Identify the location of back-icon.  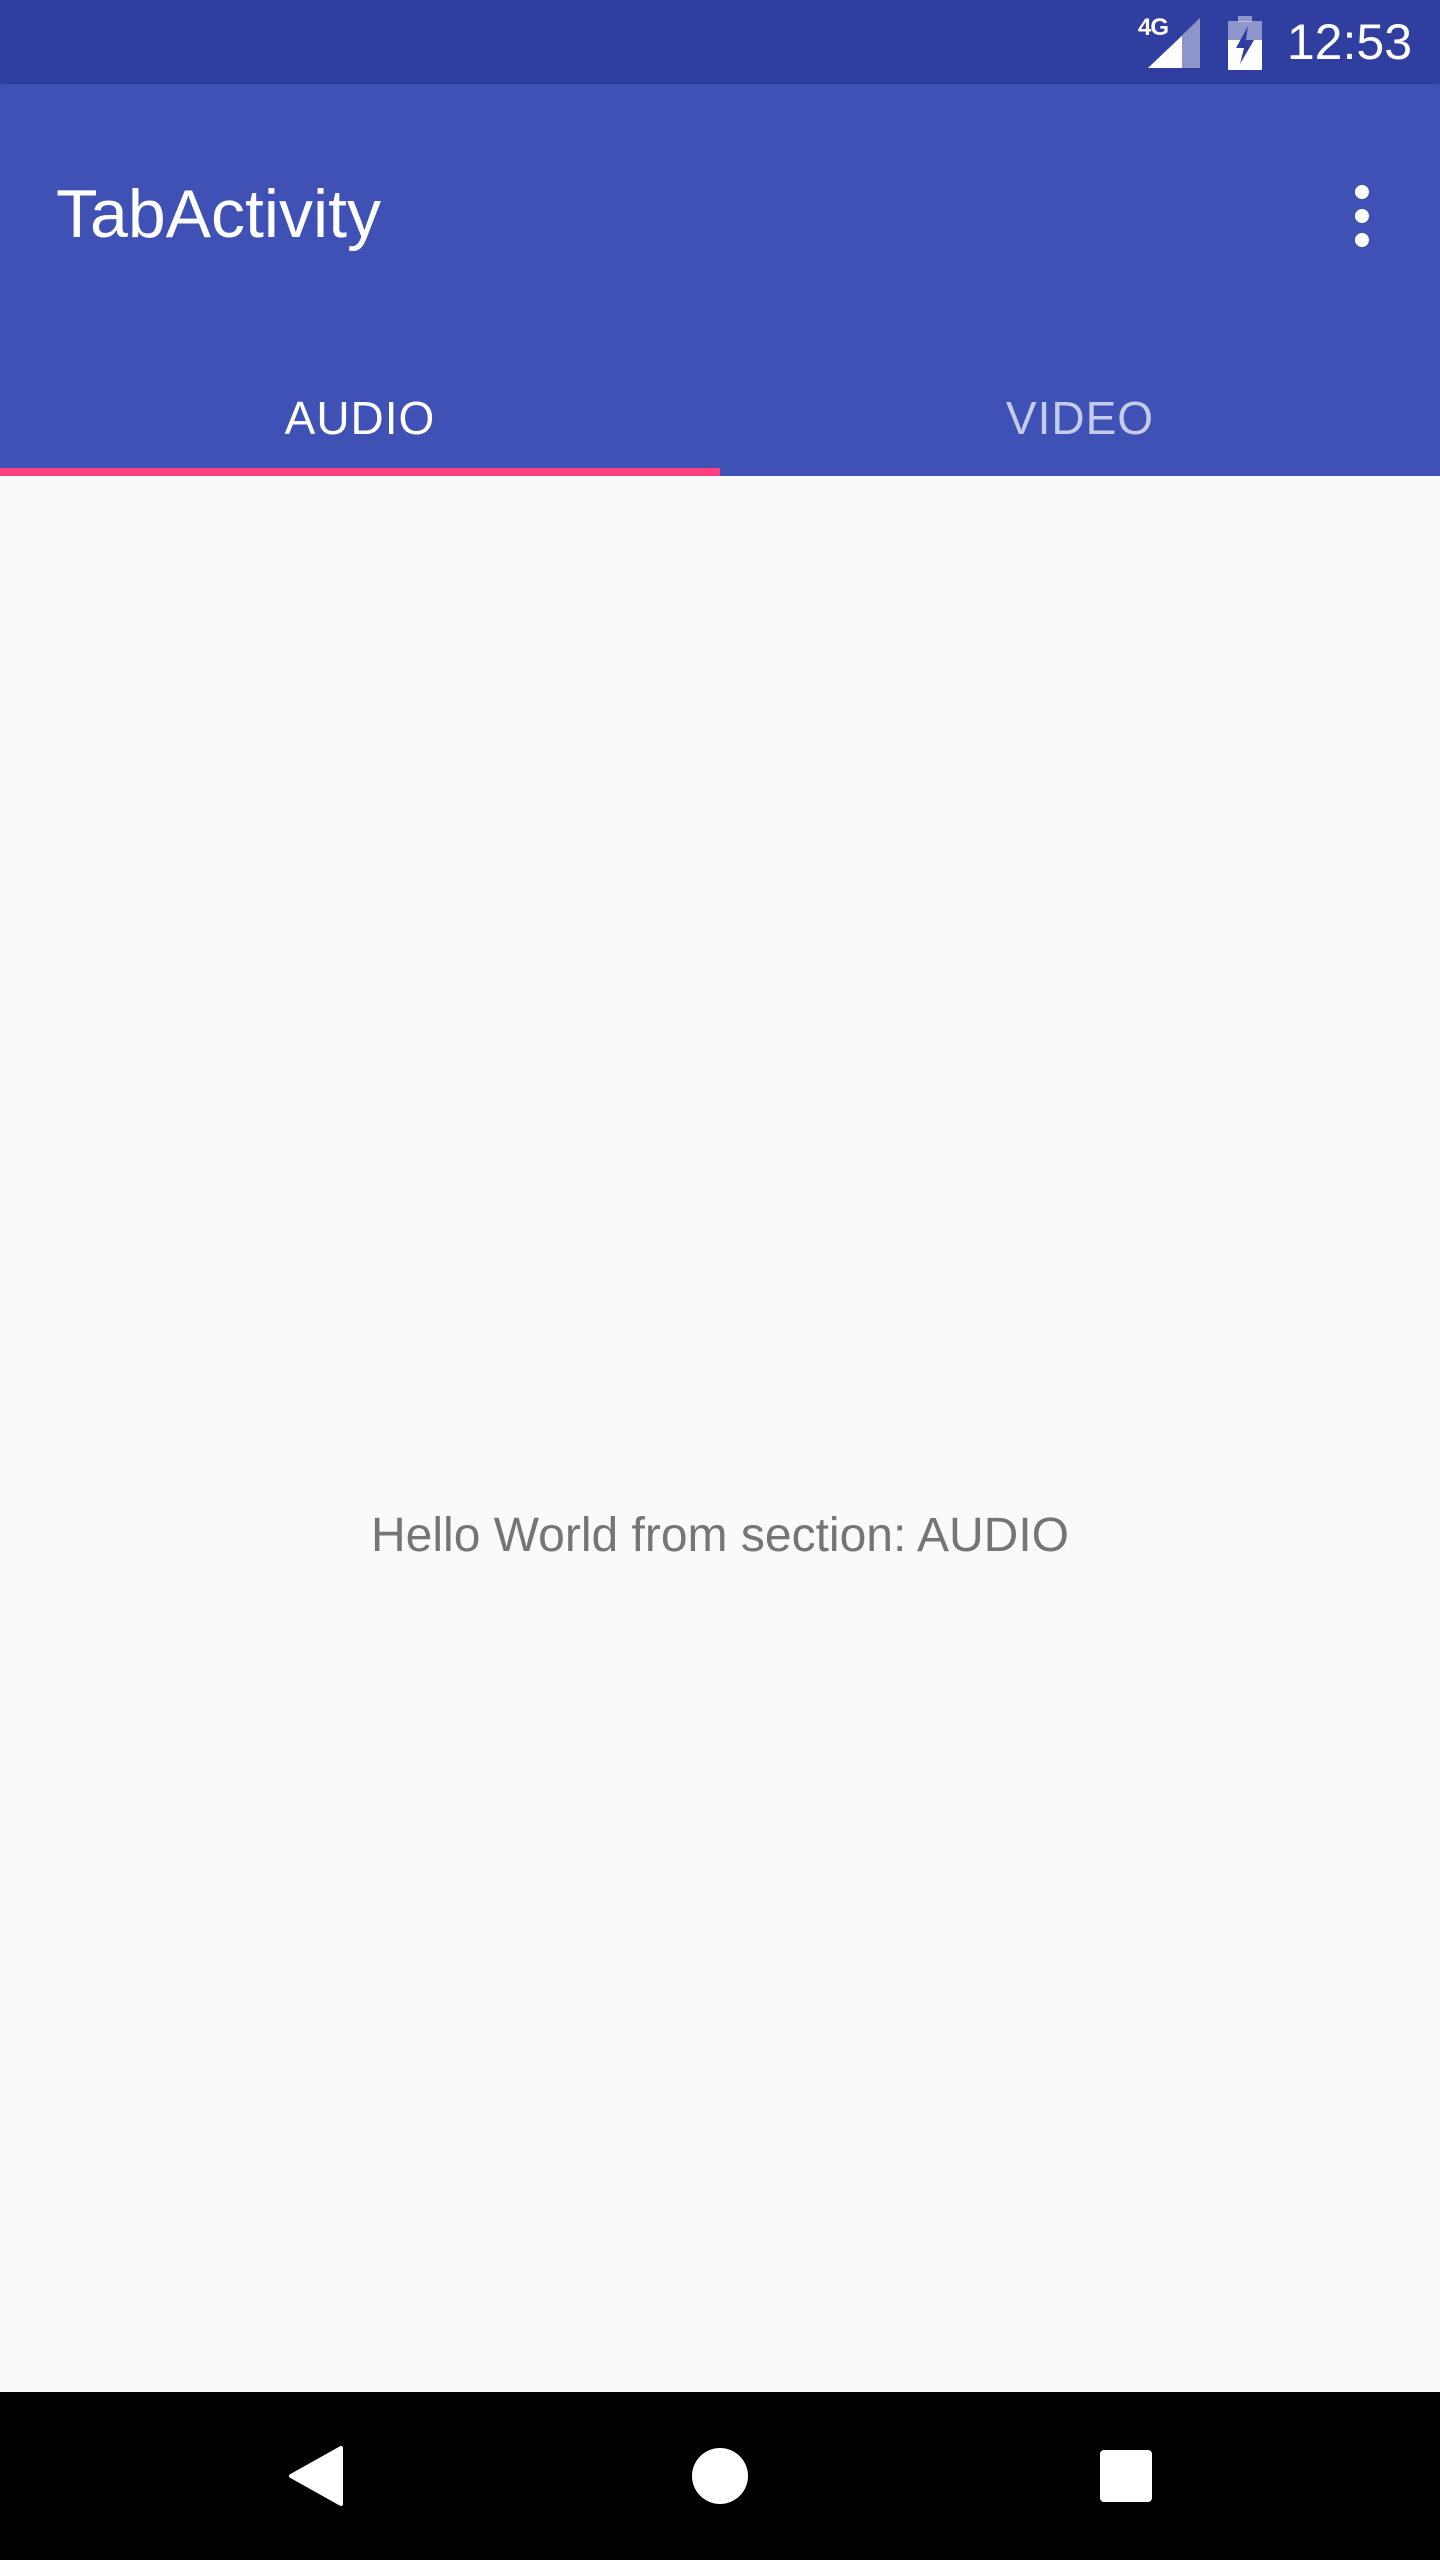
(316, 2476).